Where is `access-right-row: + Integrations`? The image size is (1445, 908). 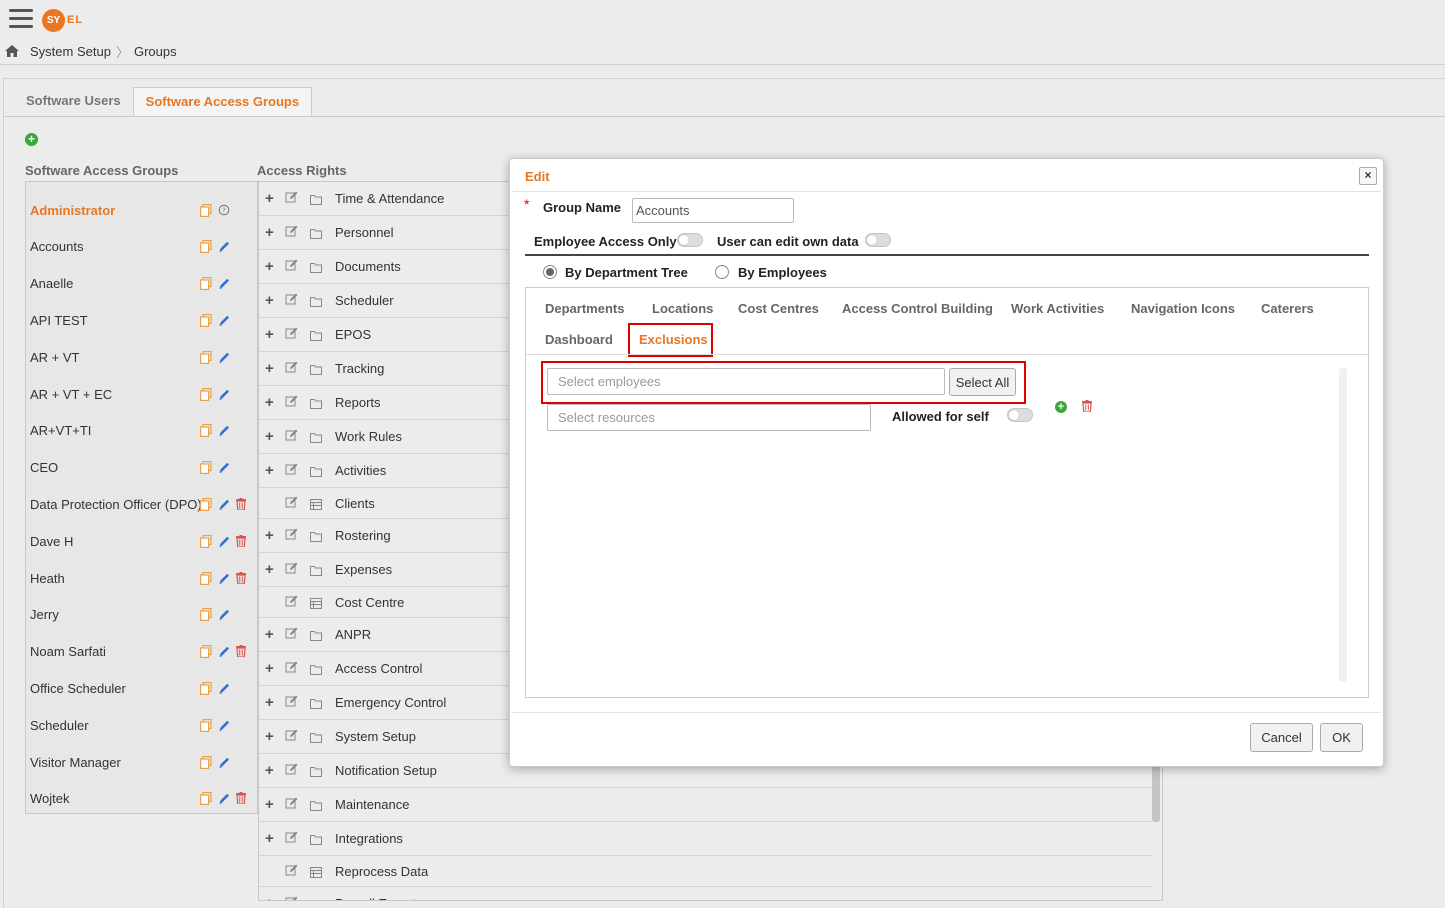
access-right-row: + Integrations is located at coordinates (705, 839).